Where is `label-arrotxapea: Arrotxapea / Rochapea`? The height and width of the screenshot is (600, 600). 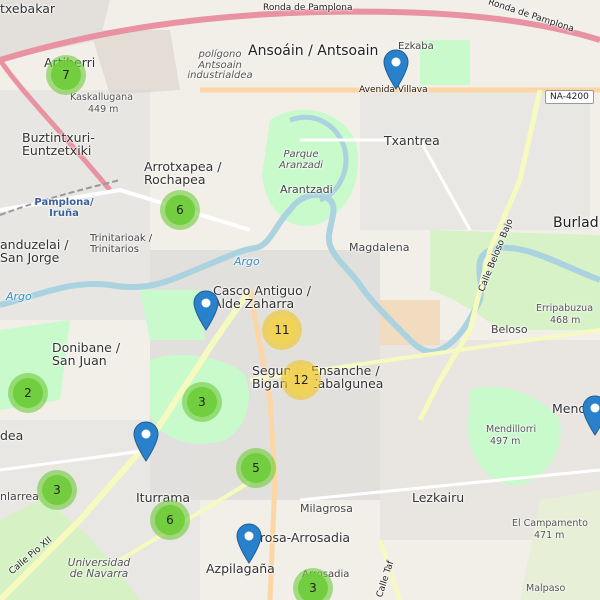
label-arrotxapea: Arrotxapea / Rochapea is located at coordinates (183, 173).